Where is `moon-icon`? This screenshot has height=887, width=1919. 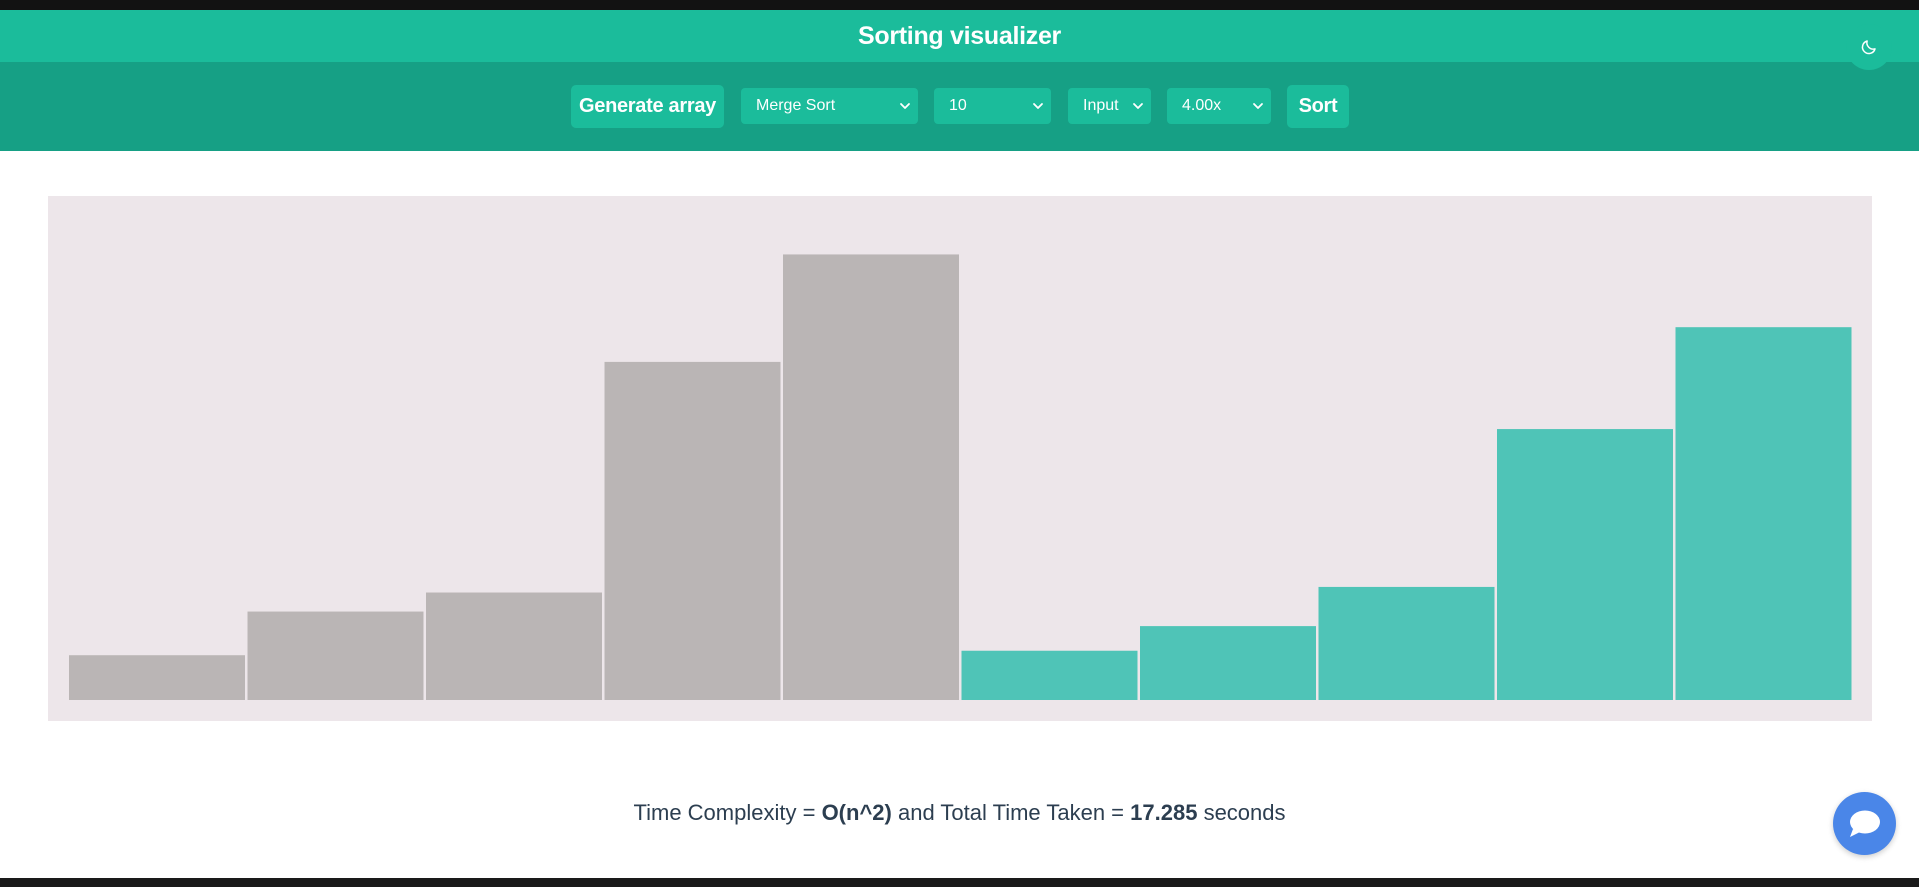
moon-icon is located at coordinates (1868, 47).